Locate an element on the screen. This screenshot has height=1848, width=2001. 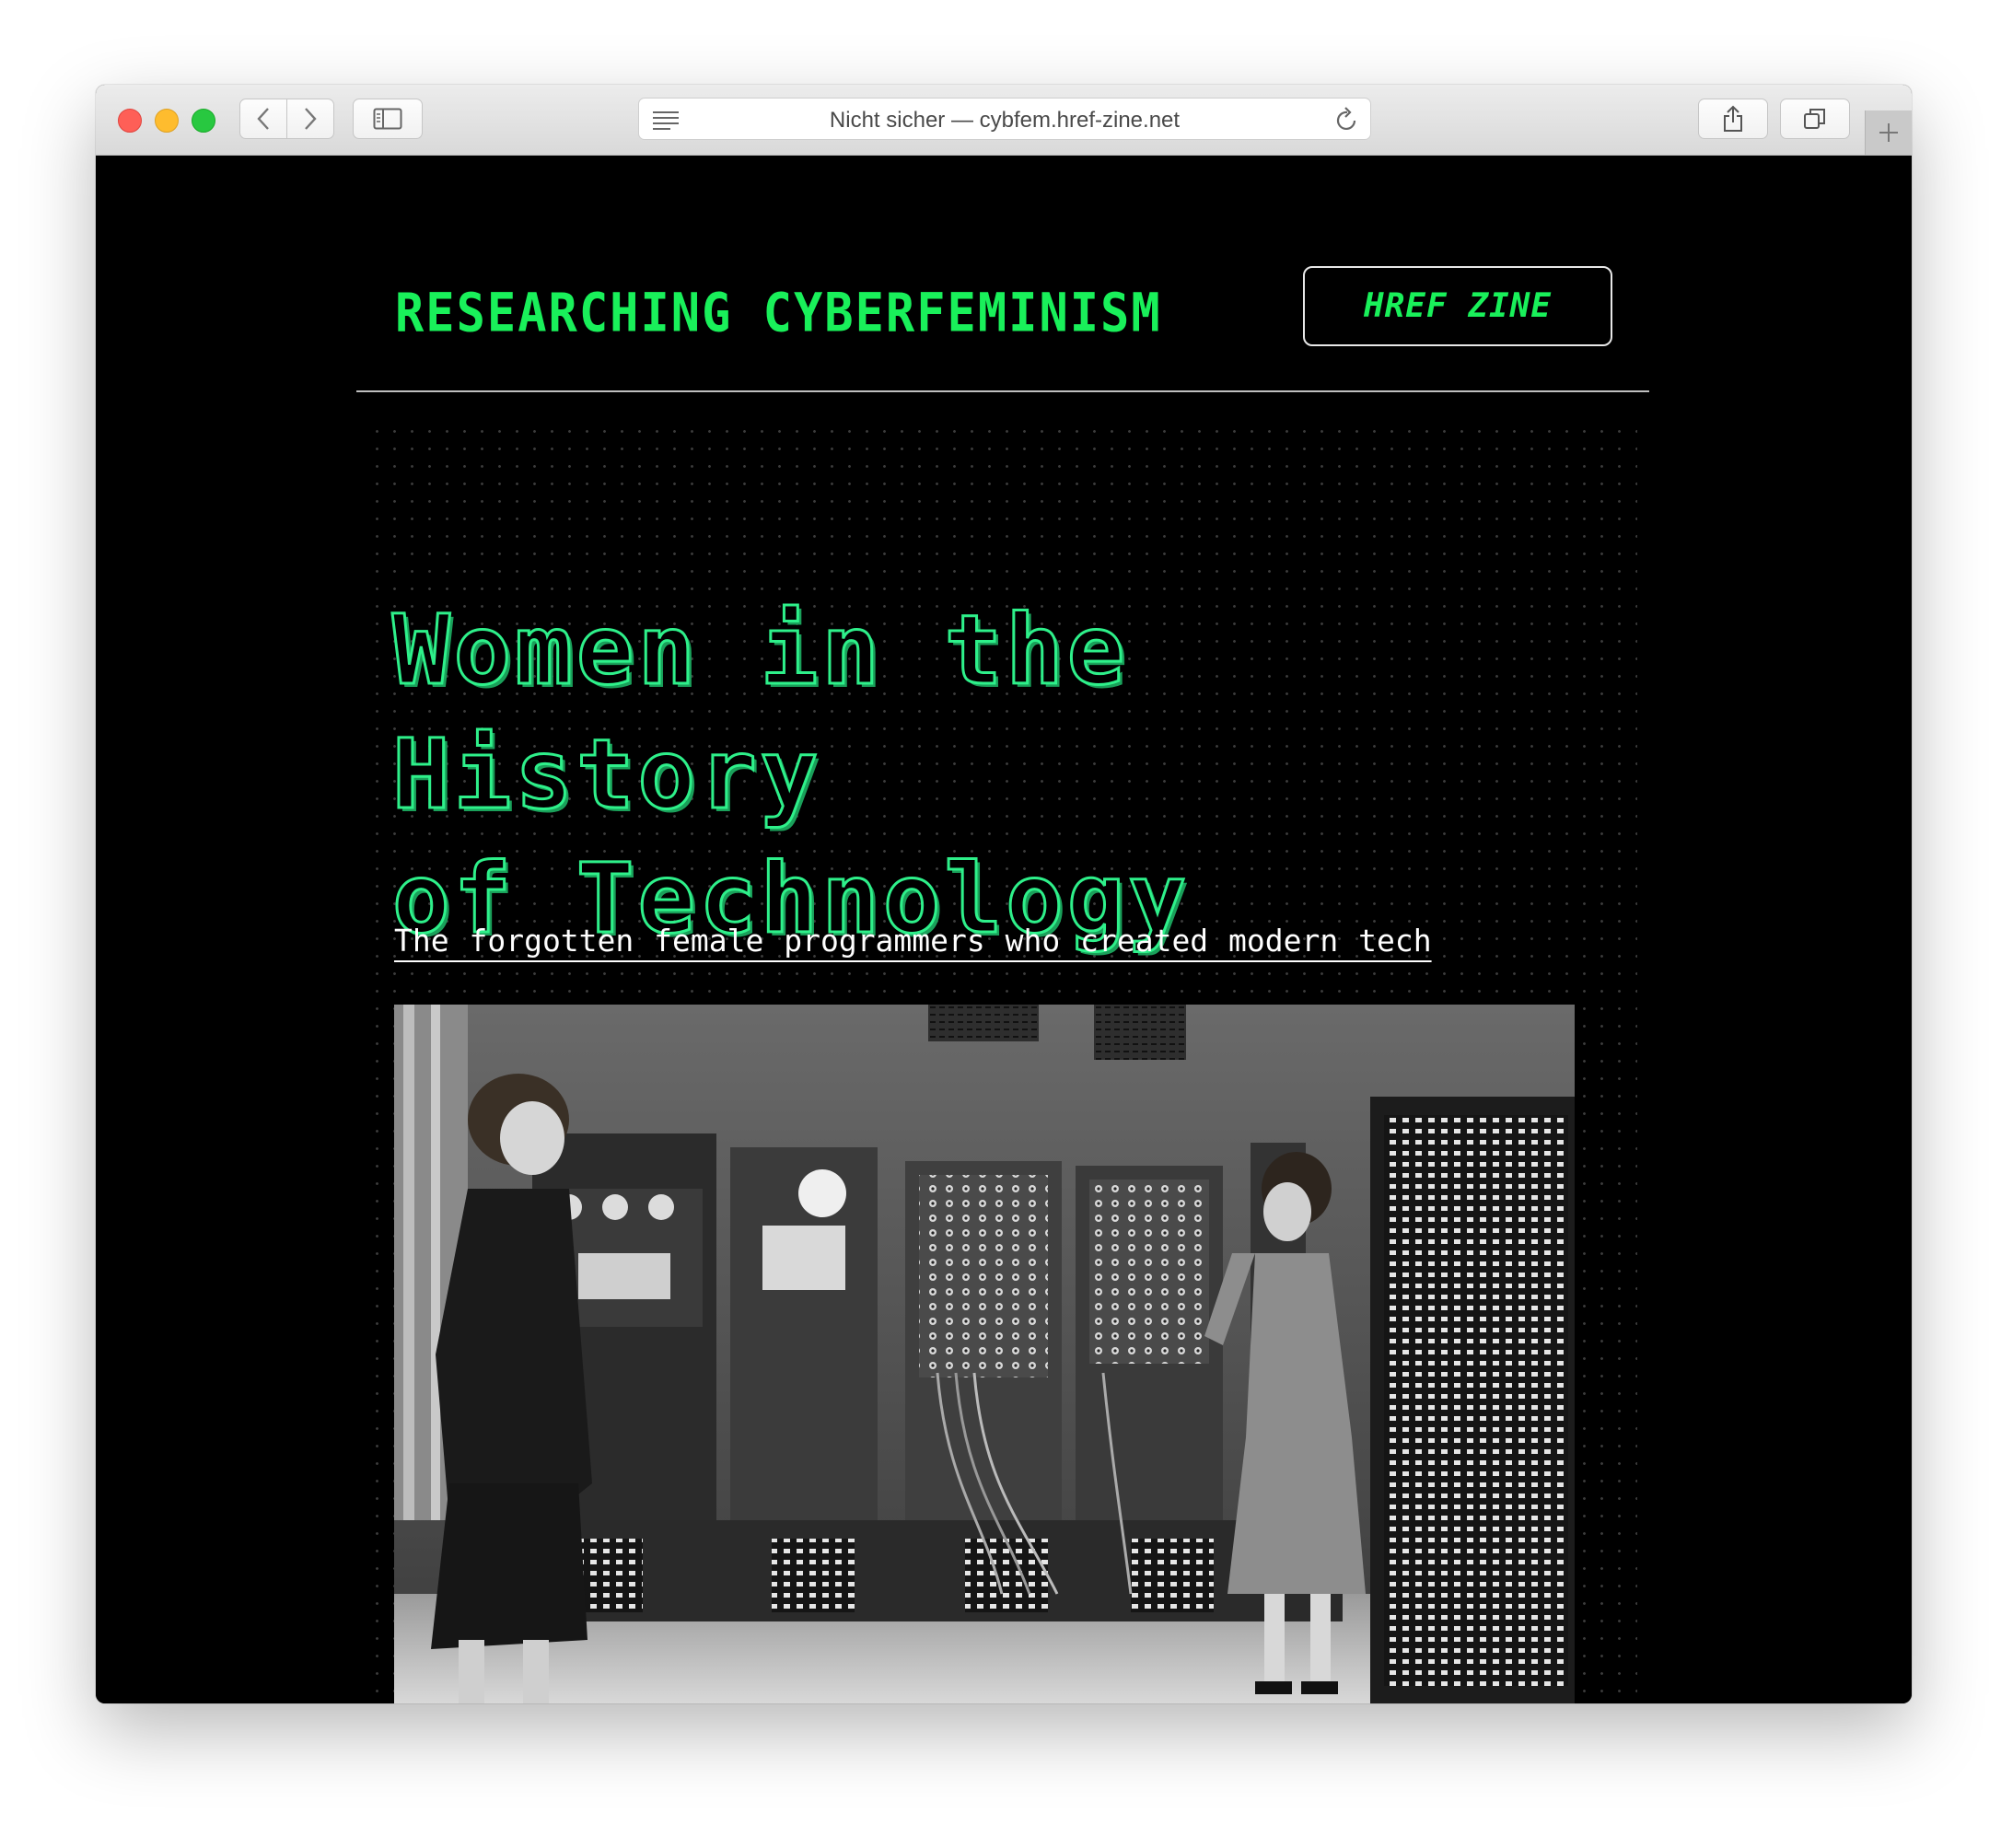
share-icon is located at coordinates (1733, 118).